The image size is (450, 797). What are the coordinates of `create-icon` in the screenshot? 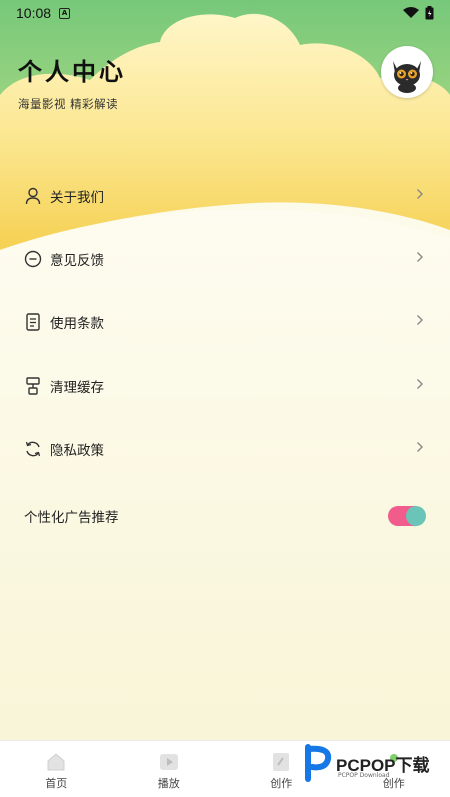 It's located at (281, 762).